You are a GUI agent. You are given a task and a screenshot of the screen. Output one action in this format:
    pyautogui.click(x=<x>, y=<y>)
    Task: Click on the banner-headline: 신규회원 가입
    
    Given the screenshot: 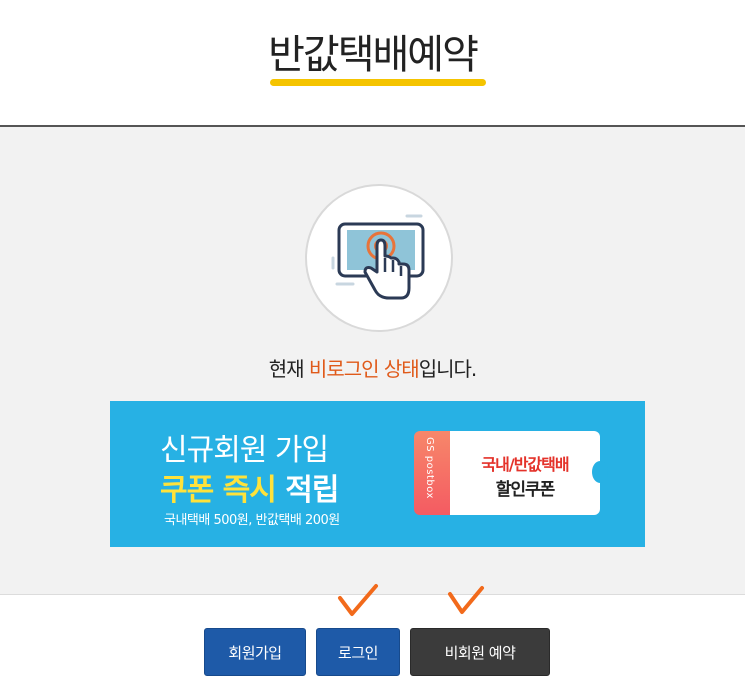 What is the action you would take?
    pyautogui.click(x=244, y=450)
    